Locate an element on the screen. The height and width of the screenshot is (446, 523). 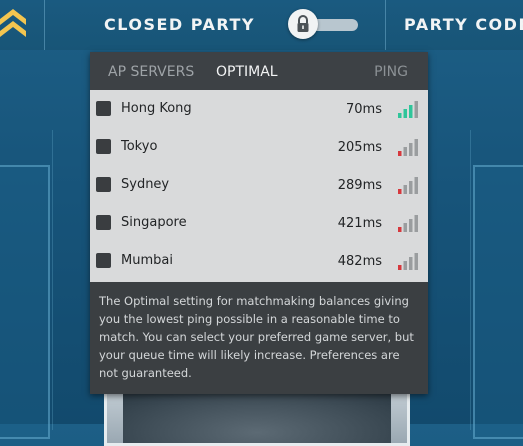
server-panel-header: AP SERVERS OPTIMAL PING is located at coordinates (259, 71).